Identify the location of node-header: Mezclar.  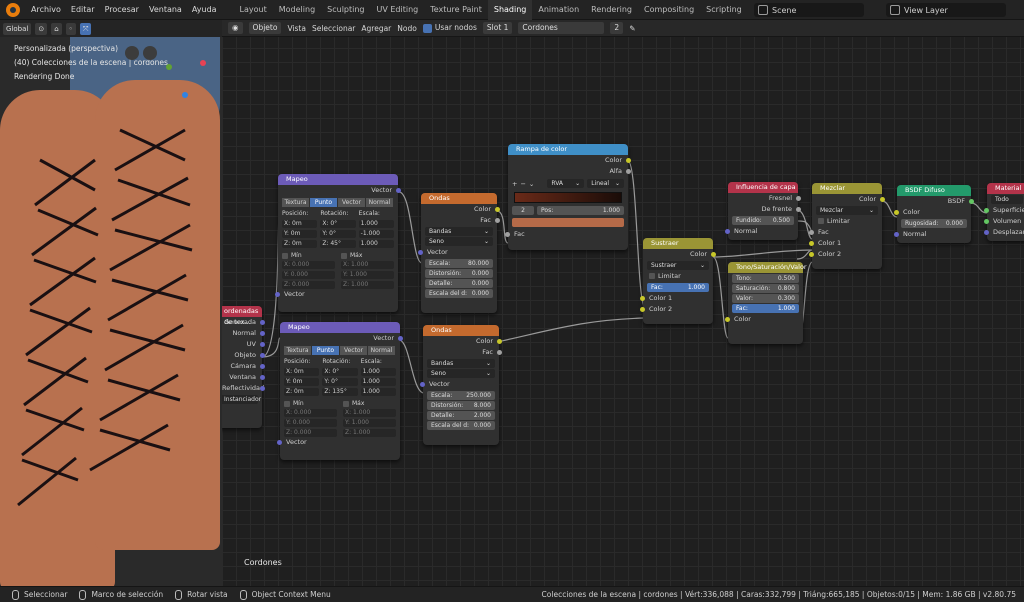
(847, 188).